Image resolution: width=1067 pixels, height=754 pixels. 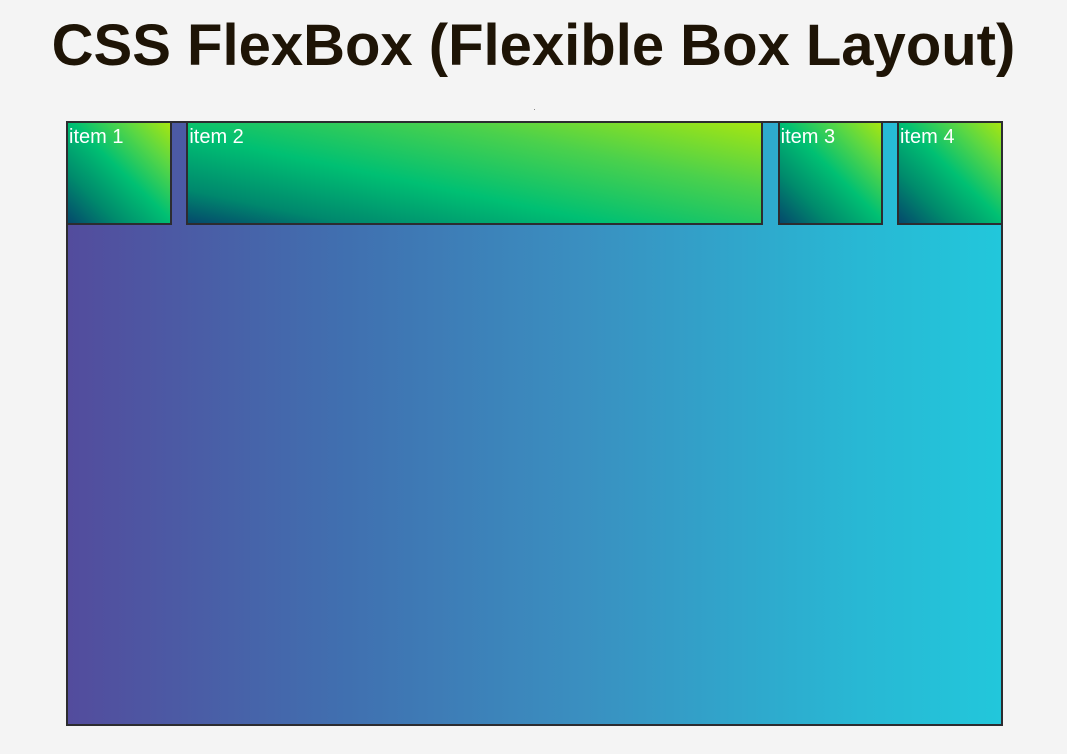 What do you see at coordinates (533, 45) in the screenshot?
I see `page-title: CSS FlexBox (Flexible Box Layout)` at bounding box center [533, 45].